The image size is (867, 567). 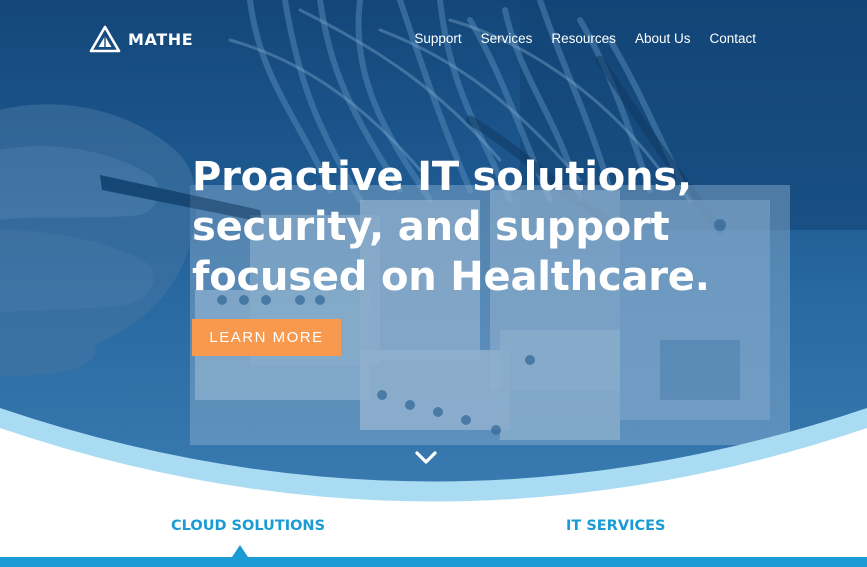 What do you see at coordinates (248, 526) in the screenshot?
I see `tab-cloud-solutions: CLOUD SOLUTIONS` at bounding box center [248, 526].